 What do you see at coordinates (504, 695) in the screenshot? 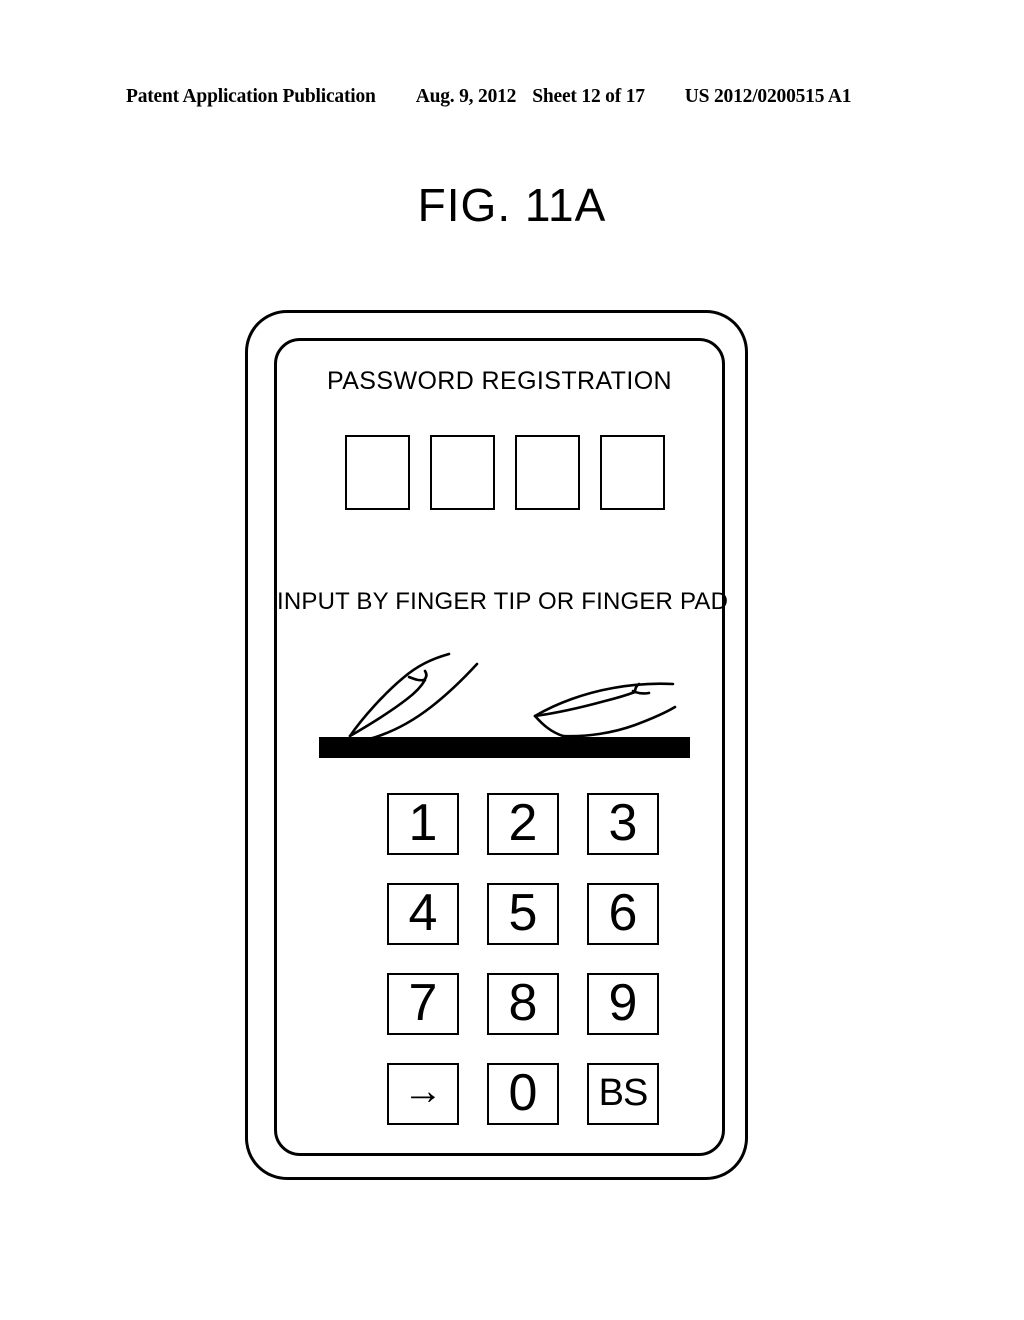
I see `finger-illustration` at bounding box center [504, 695].